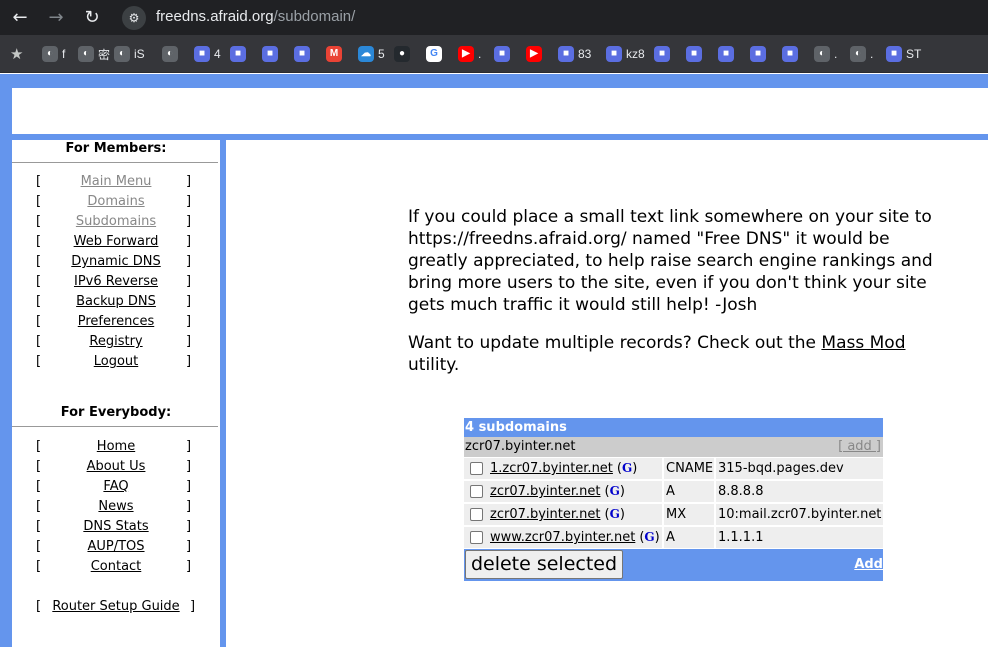 The width and height of the screenshot is (988, 647). I want to click on site-info-icon: ⚙, so click(134, 18).